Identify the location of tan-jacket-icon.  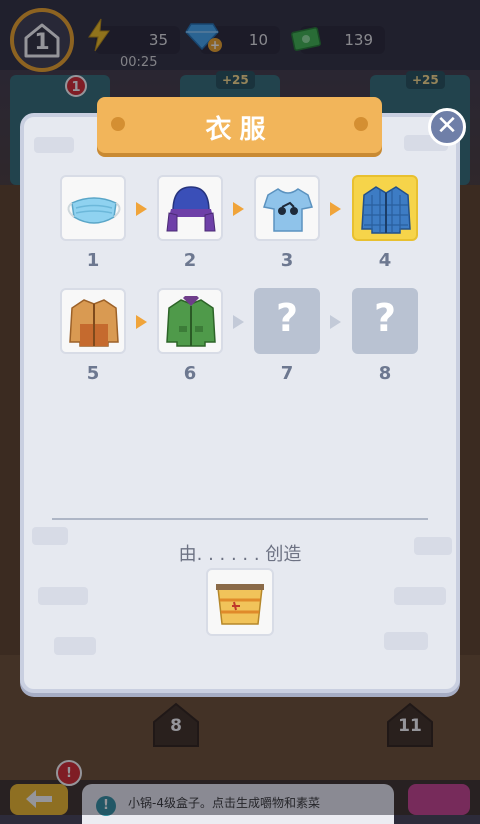
(94, 323).